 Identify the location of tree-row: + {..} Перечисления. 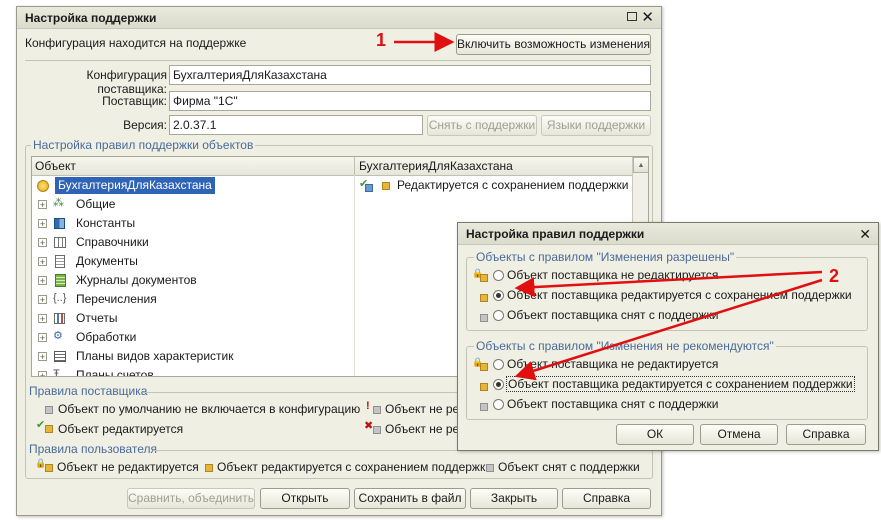
(192, 299).